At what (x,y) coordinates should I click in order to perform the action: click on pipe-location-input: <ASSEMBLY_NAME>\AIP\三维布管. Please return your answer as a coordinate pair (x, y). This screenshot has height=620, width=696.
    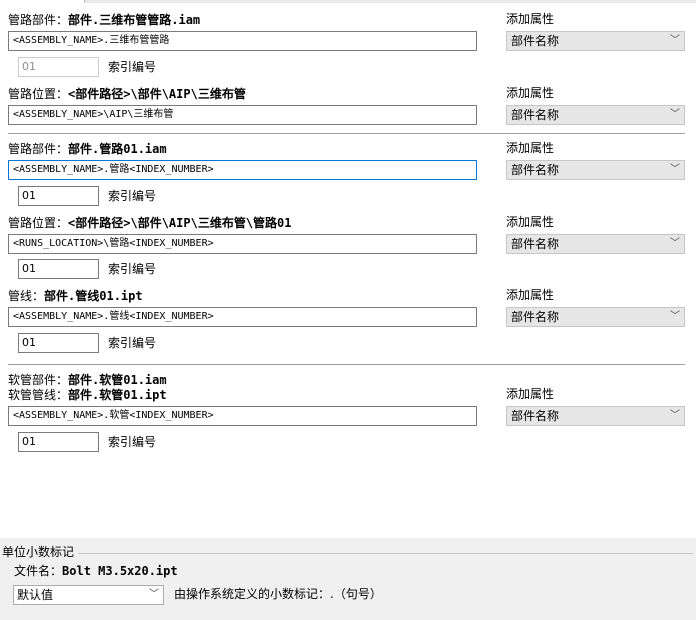
    Looking at the image, I should click on (242, 115).